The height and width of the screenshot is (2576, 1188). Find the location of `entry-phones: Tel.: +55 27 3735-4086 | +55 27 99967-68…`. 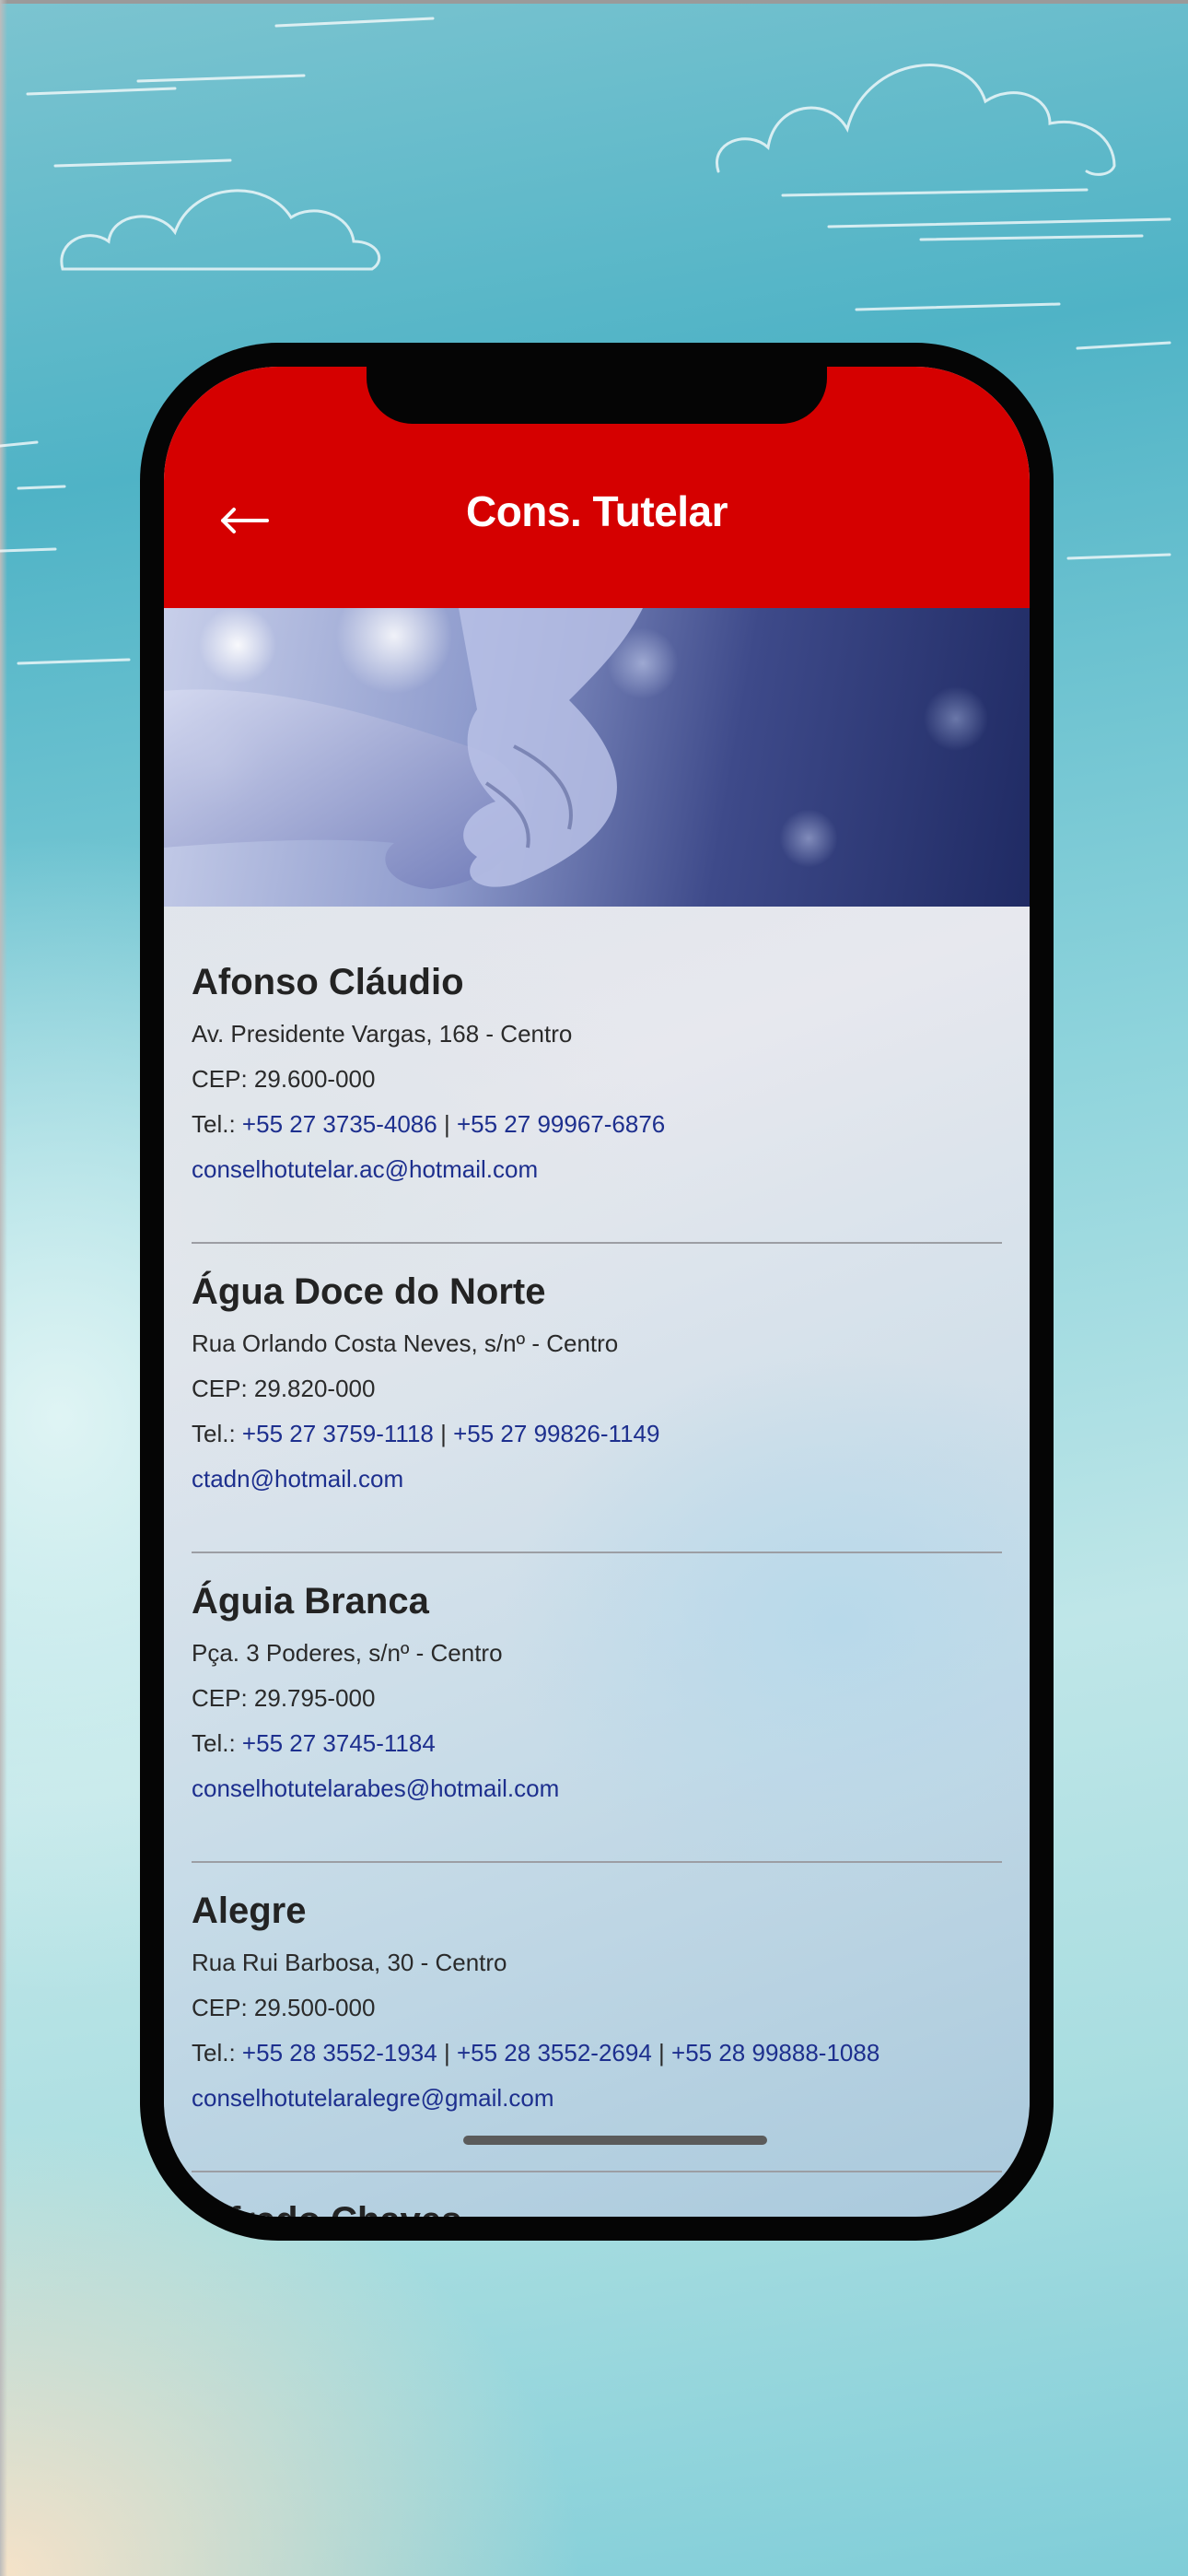

entry-phones: Tel.: +55 27 3735-4086 | +55 27 99967-68… is located at coordinates (597, 1124).